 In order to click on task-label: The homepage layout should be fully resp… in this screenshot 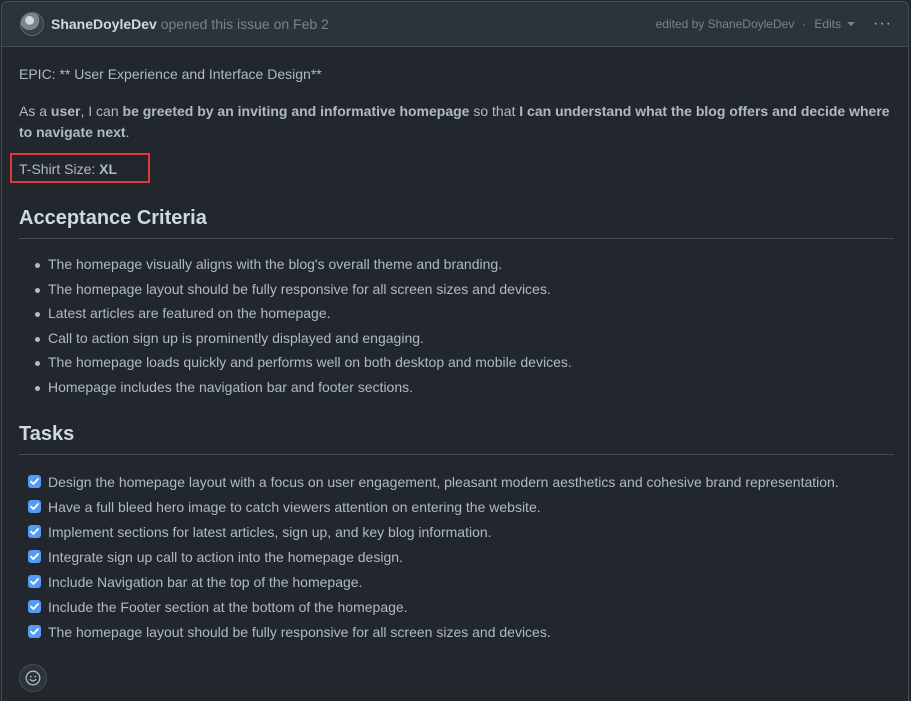, I will do `click(299, 632)`.